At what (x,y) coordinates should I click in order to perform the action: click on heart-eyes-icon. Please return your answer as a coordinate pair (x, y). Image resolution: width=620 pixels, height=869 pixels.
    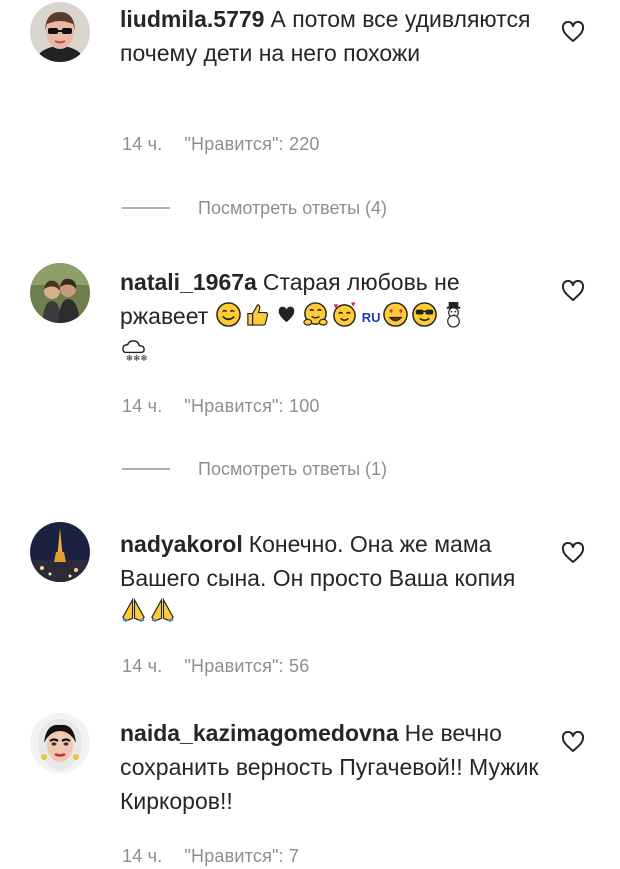
    Looking at the image, I should click on (395, 314).